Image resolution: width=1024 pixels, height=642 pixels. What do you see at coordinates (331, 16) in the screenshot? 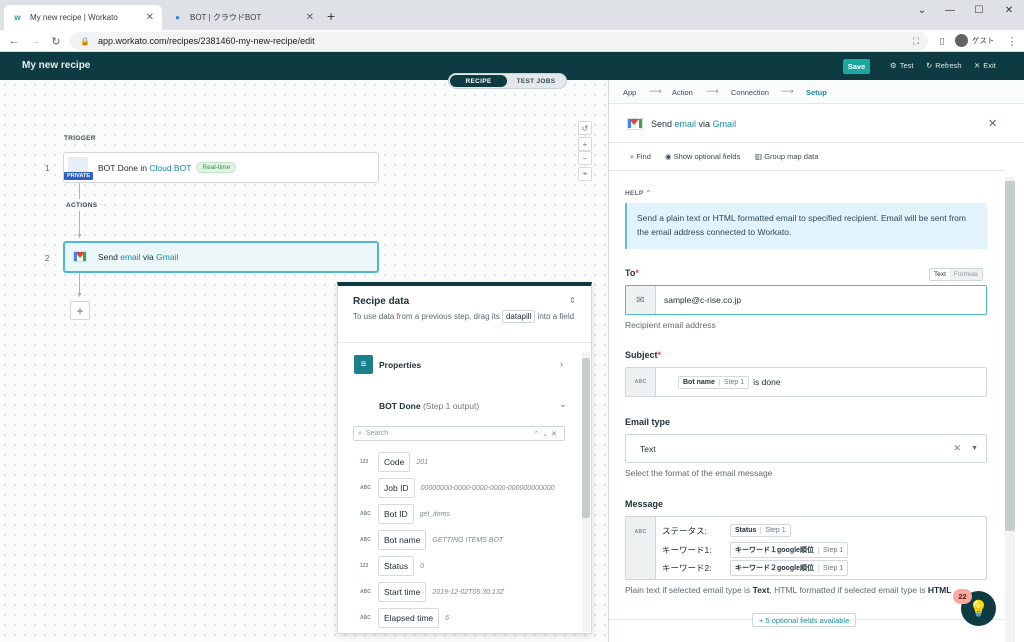
I see `new-tab-icon: +` at bounding box center [331, 16].